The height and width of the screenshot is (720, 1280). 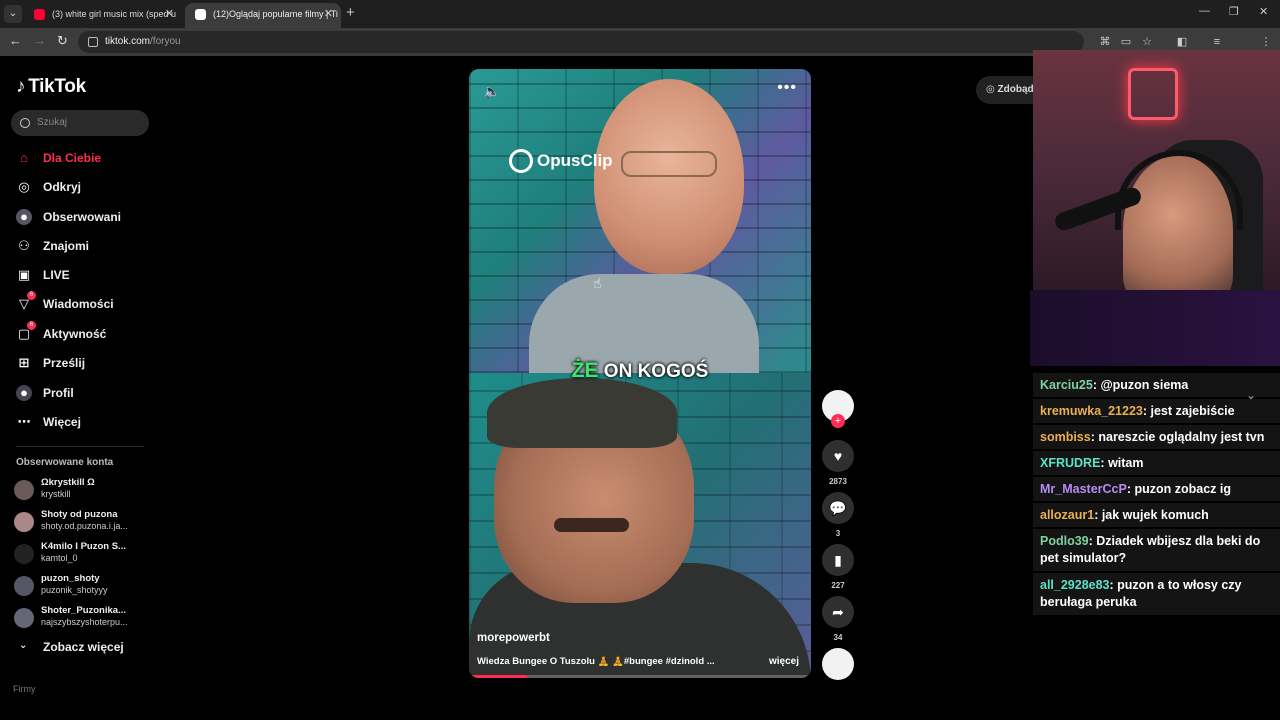 What do you see at coordinates (1147, 42) in the screenshot?
I see `bookmark-star-icon: ☆` at bounding box center [1147, 42].